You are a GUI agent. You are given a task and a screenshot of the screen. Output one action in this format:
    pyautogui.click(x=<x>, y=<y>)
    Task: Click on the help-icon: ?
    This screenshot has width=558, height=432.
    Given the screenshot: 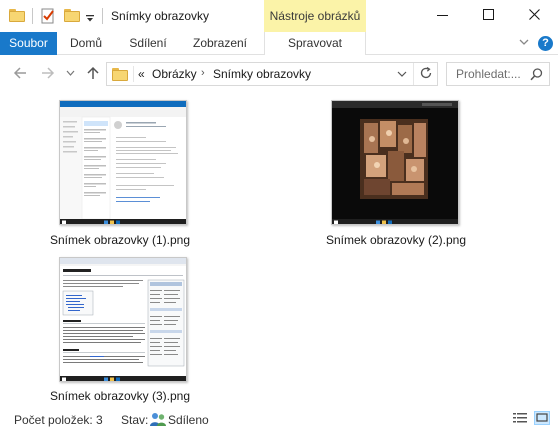 What is the action you would take?
    pyautogui.click(x=545, y=43)
    